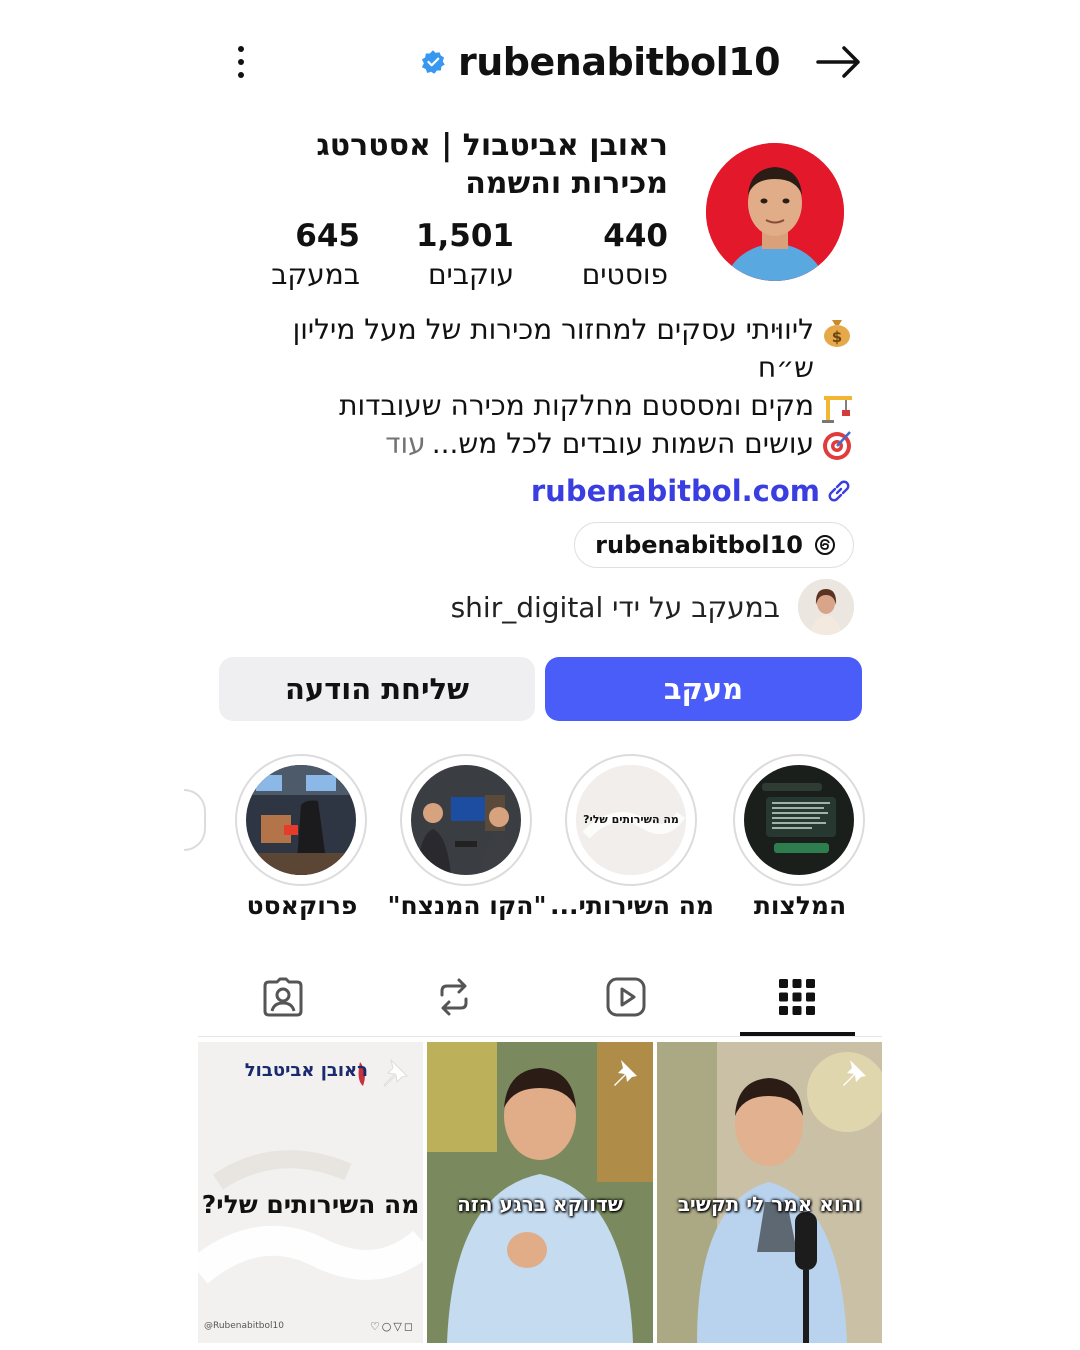 The height and width of the screenshot is (1350, 1080). I want to click on profile-link-text: rubenabitbol.com, so click(675, 491).